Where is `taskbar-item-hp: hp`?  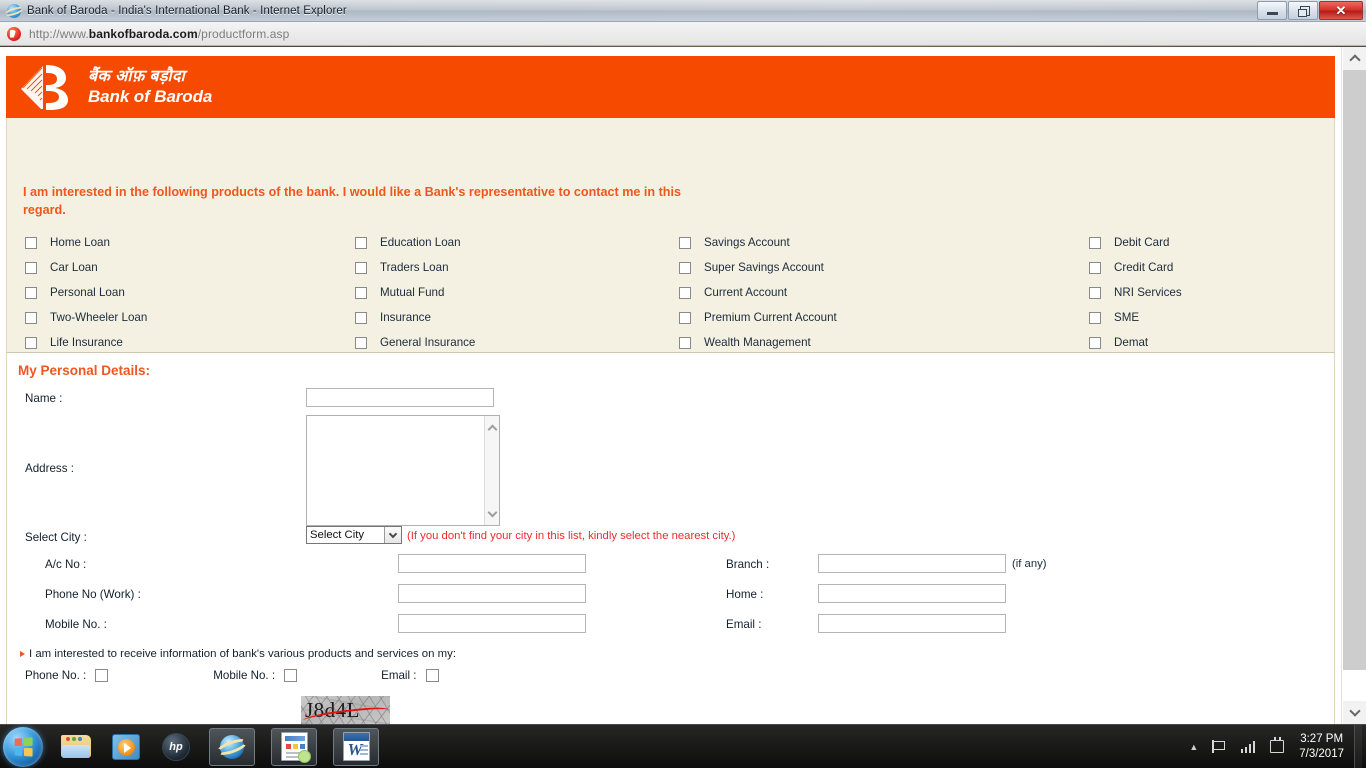 taskbar-item-hp: hp is located at coordinates (176, 747).